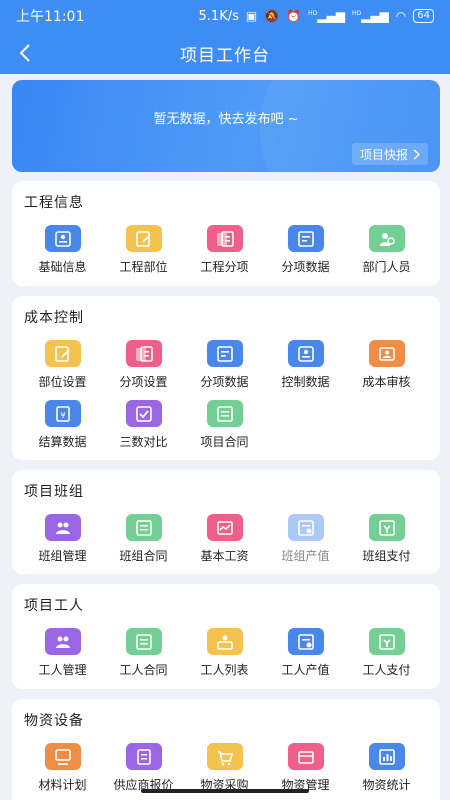 The image size is (450, 800). I want to click on nfc-icon: ▣, so click(251, 16).